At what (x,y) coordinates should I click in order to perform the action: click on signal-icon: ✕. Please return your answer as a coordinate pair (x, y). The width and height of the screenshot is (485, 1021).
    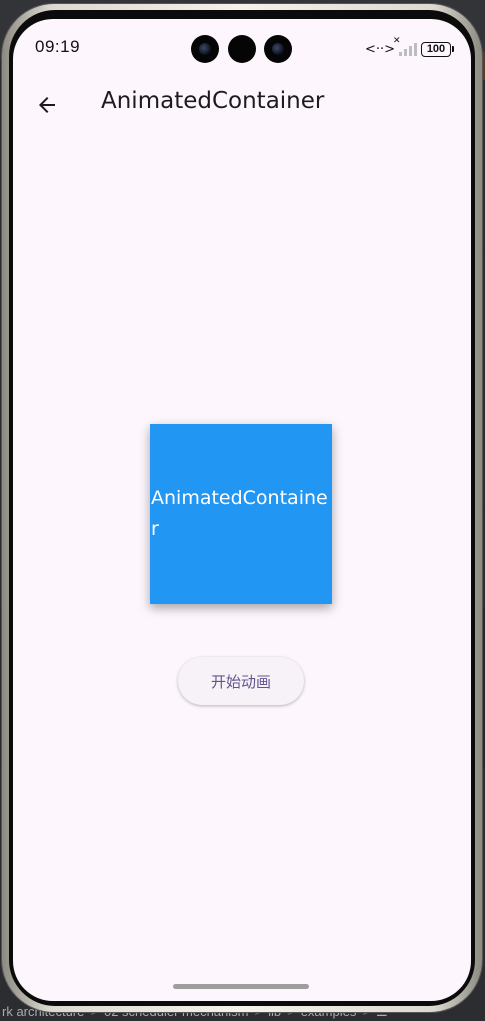
    Looking at the image, I should click on (405, 46).